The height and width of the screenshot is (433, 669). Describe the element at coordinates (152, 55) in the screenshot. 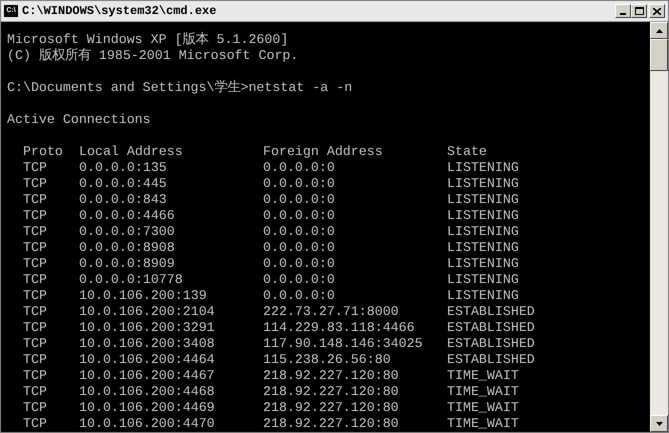

I see `console-line: (C) 版权所有 1985-2001 Microsoft Corp.` at that location.